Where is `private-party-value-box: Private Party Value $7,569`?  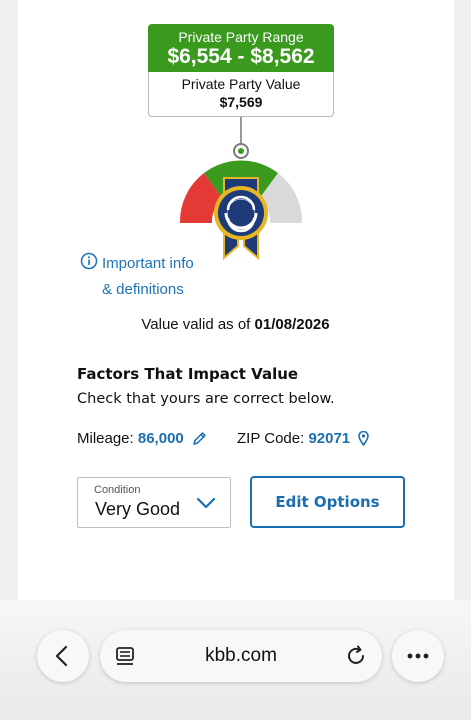
private-party-value-box: Private Party Value $7,569 is located at coordinates (241, 94).